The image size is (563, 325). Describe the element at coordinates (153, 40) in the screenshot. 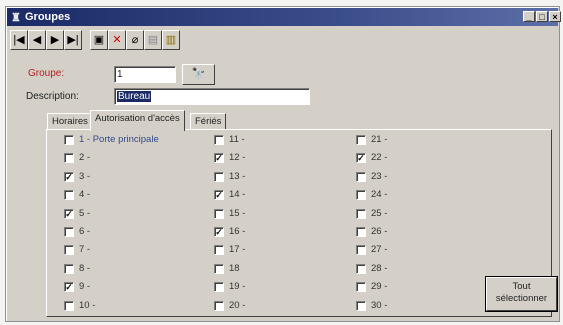

I see `search-record-icon: ▤` at that location.